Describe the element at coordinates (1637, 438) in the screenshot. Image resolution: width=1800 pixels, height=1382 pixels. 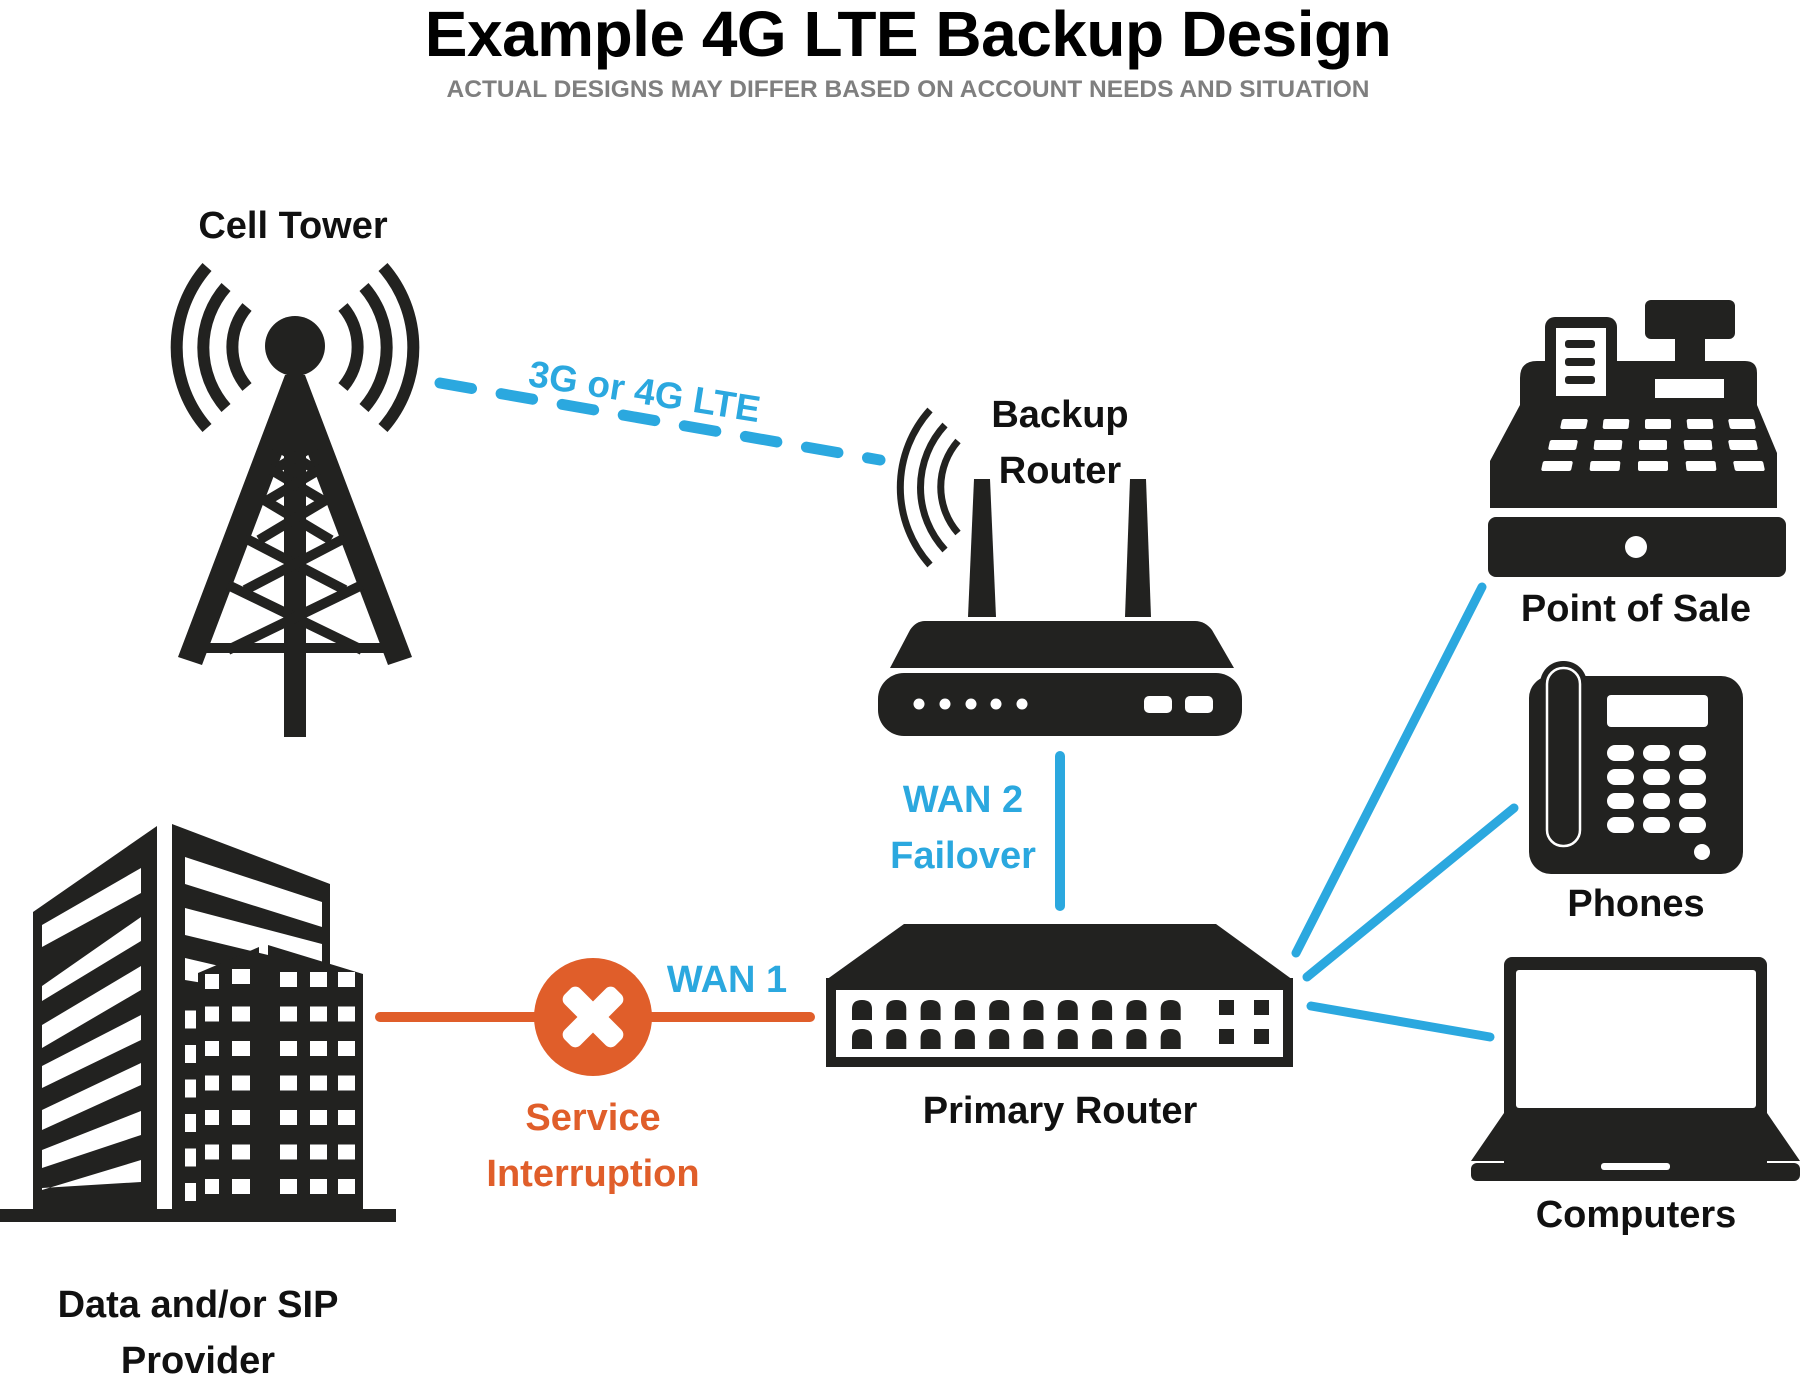
I see `cash-register-icon` at that location.